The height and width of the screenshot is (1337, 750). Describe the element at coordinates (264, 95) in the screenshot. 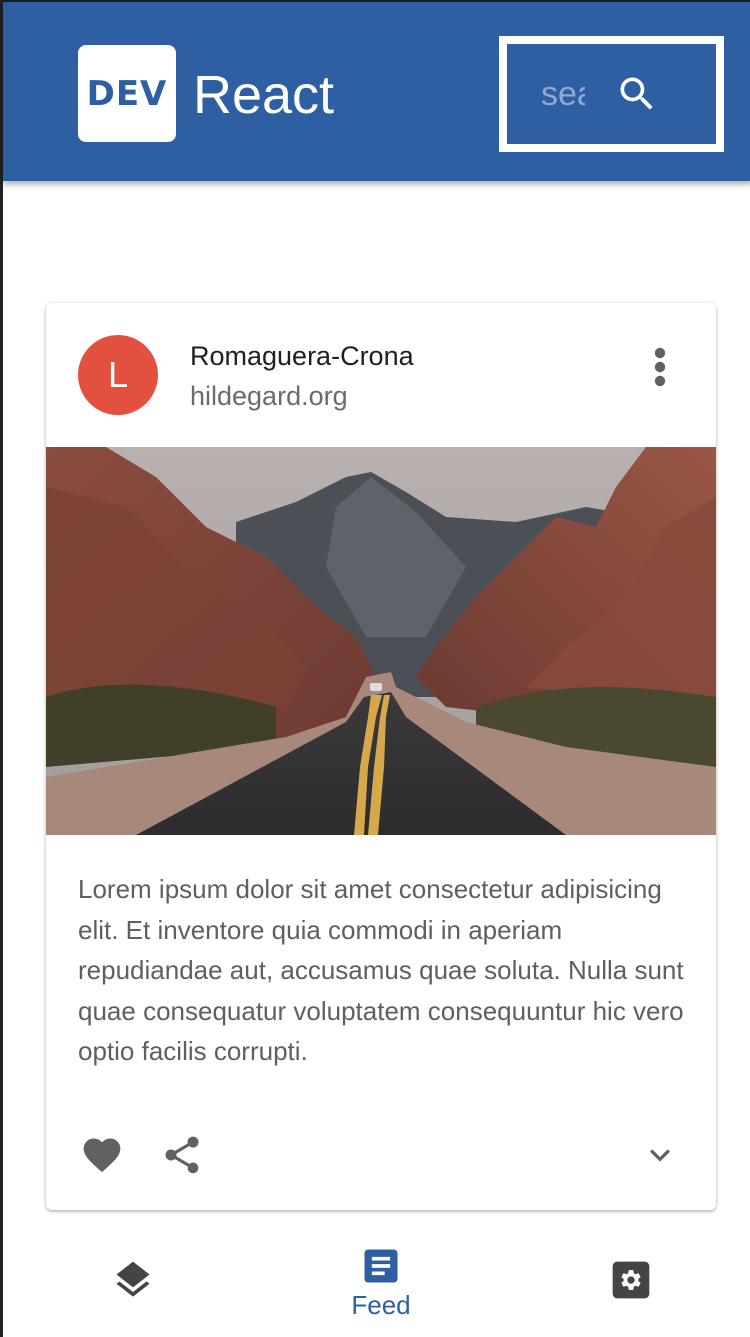

I see `app-title: React` at that location.